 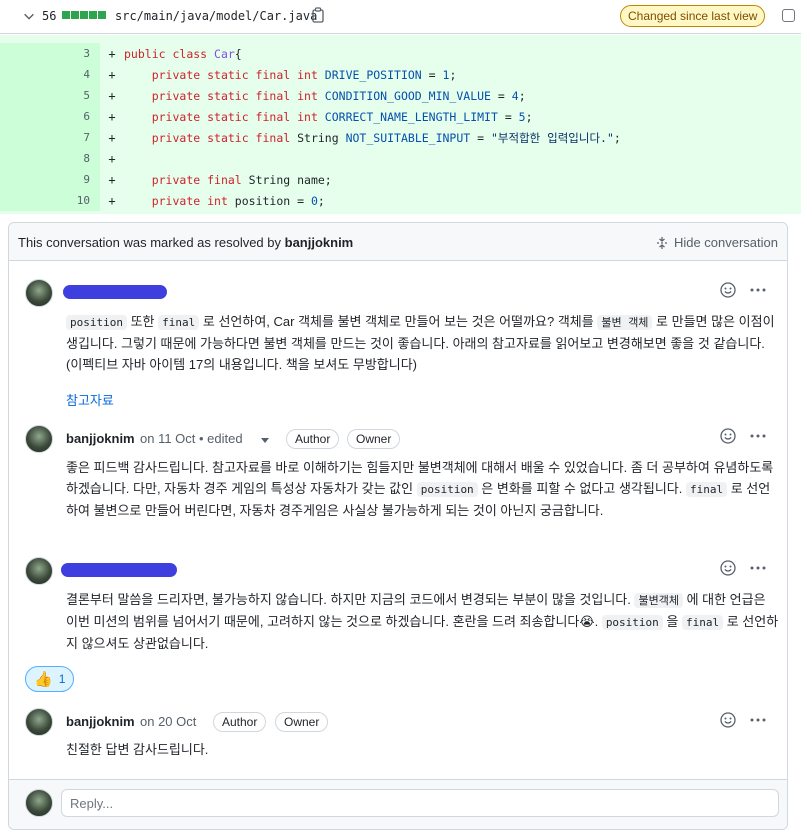 What do you see at coordinates (693, 16) in the screenshot?
I see `changed-since-last-view-badge: Changed since last view` at bounding box center [693, 16].